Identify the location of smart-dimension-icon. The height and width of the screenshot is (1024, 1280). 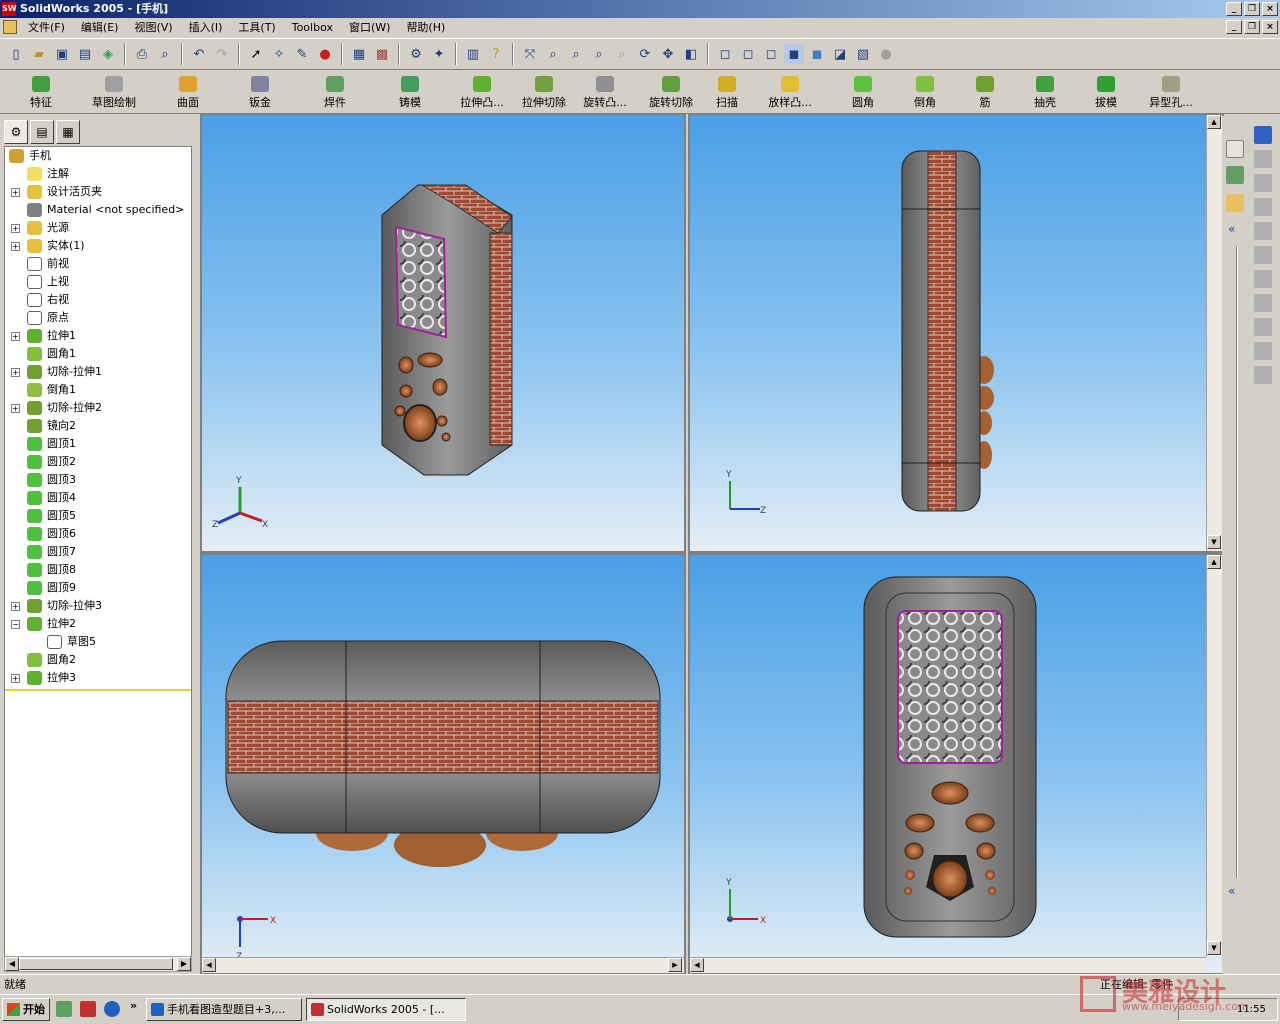
(1263, 135).